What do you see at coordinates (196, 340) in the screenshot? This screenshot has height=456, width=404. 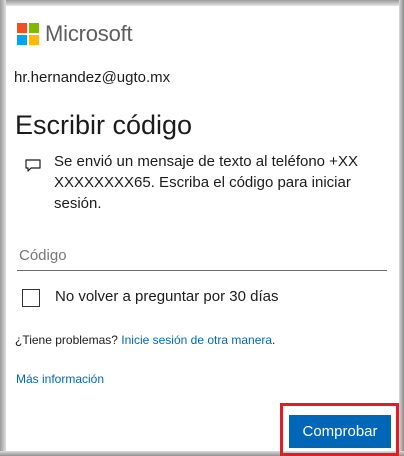 I see `alt-signin-link: Inicie sesión de otra manera` at bounding box center [196, 340].